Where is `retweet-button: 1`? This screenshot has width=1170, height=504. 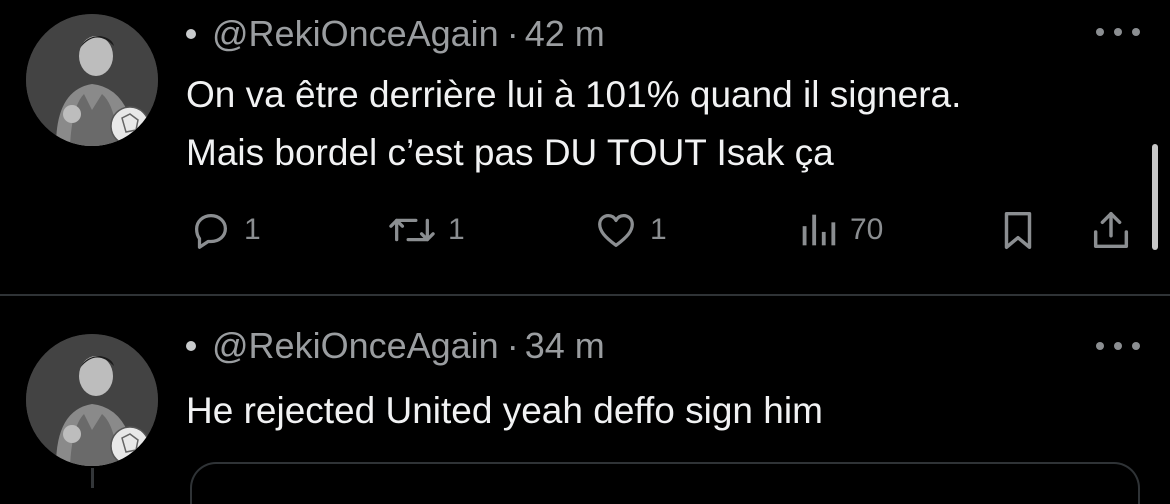
retweet-button: 1 is located at coordinates (425, 230).